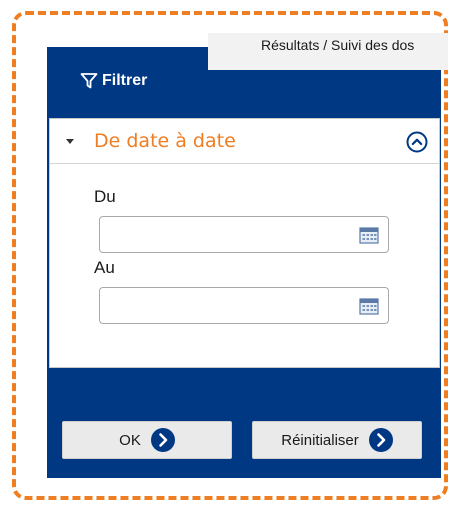 This screenshot has height=509, width=460. Describe the element at coordinates (244, 305) in the screenshot. I see `to-date-field` at that location.